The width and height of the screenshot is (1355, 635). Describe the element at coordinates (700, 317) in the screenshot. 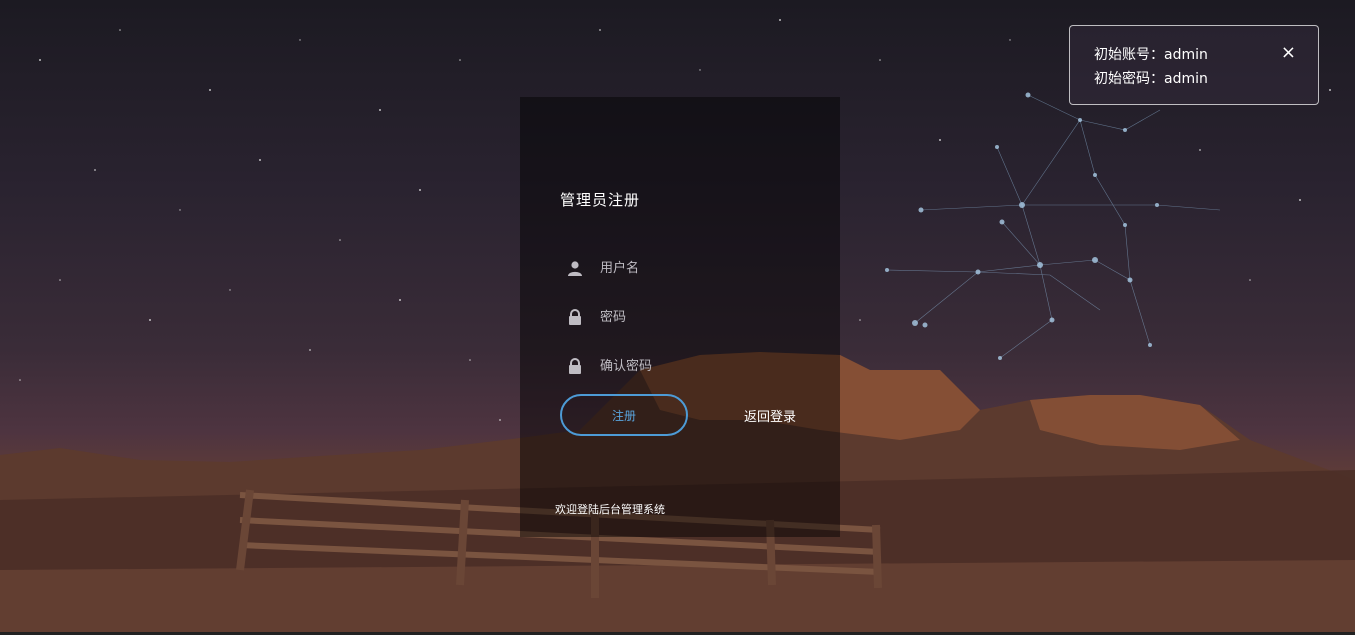

I see `password-input` at that location.